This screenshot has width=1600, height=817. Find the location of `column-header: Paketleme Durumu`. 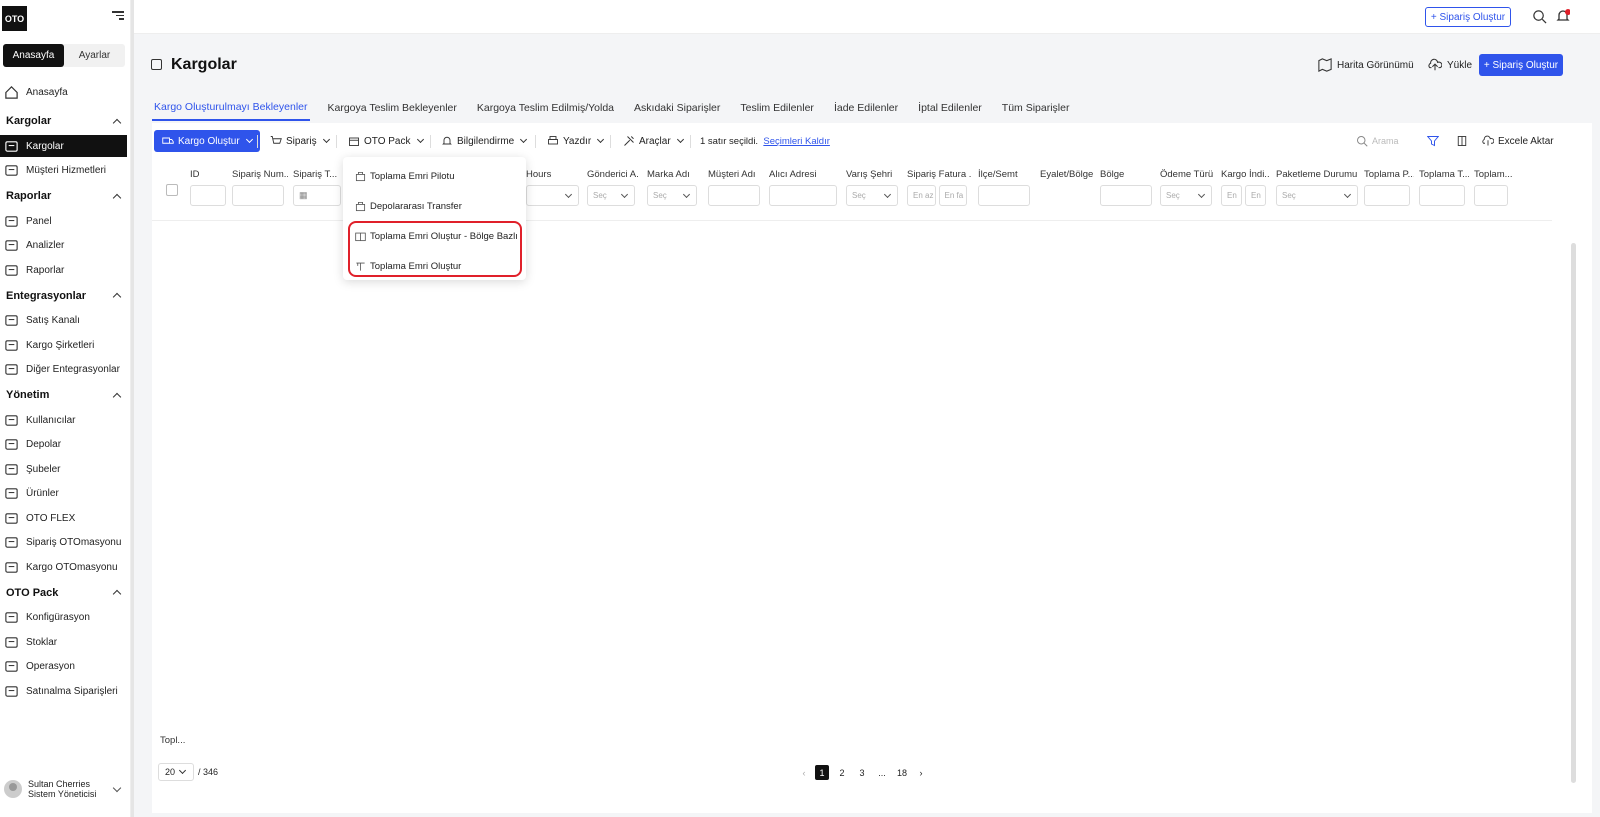

column-header: Paketleme Durumu is located at coordinates (1319, 174).